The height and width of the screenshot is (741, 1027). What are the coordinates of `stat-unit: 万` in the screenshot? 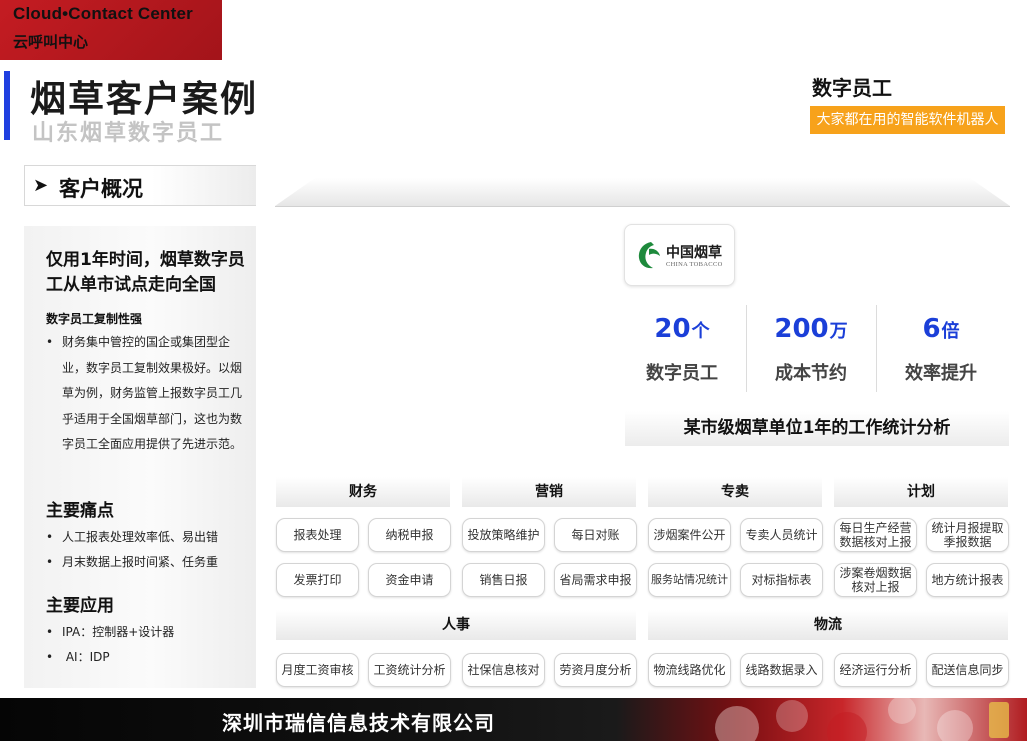 It's located at (838, 331).